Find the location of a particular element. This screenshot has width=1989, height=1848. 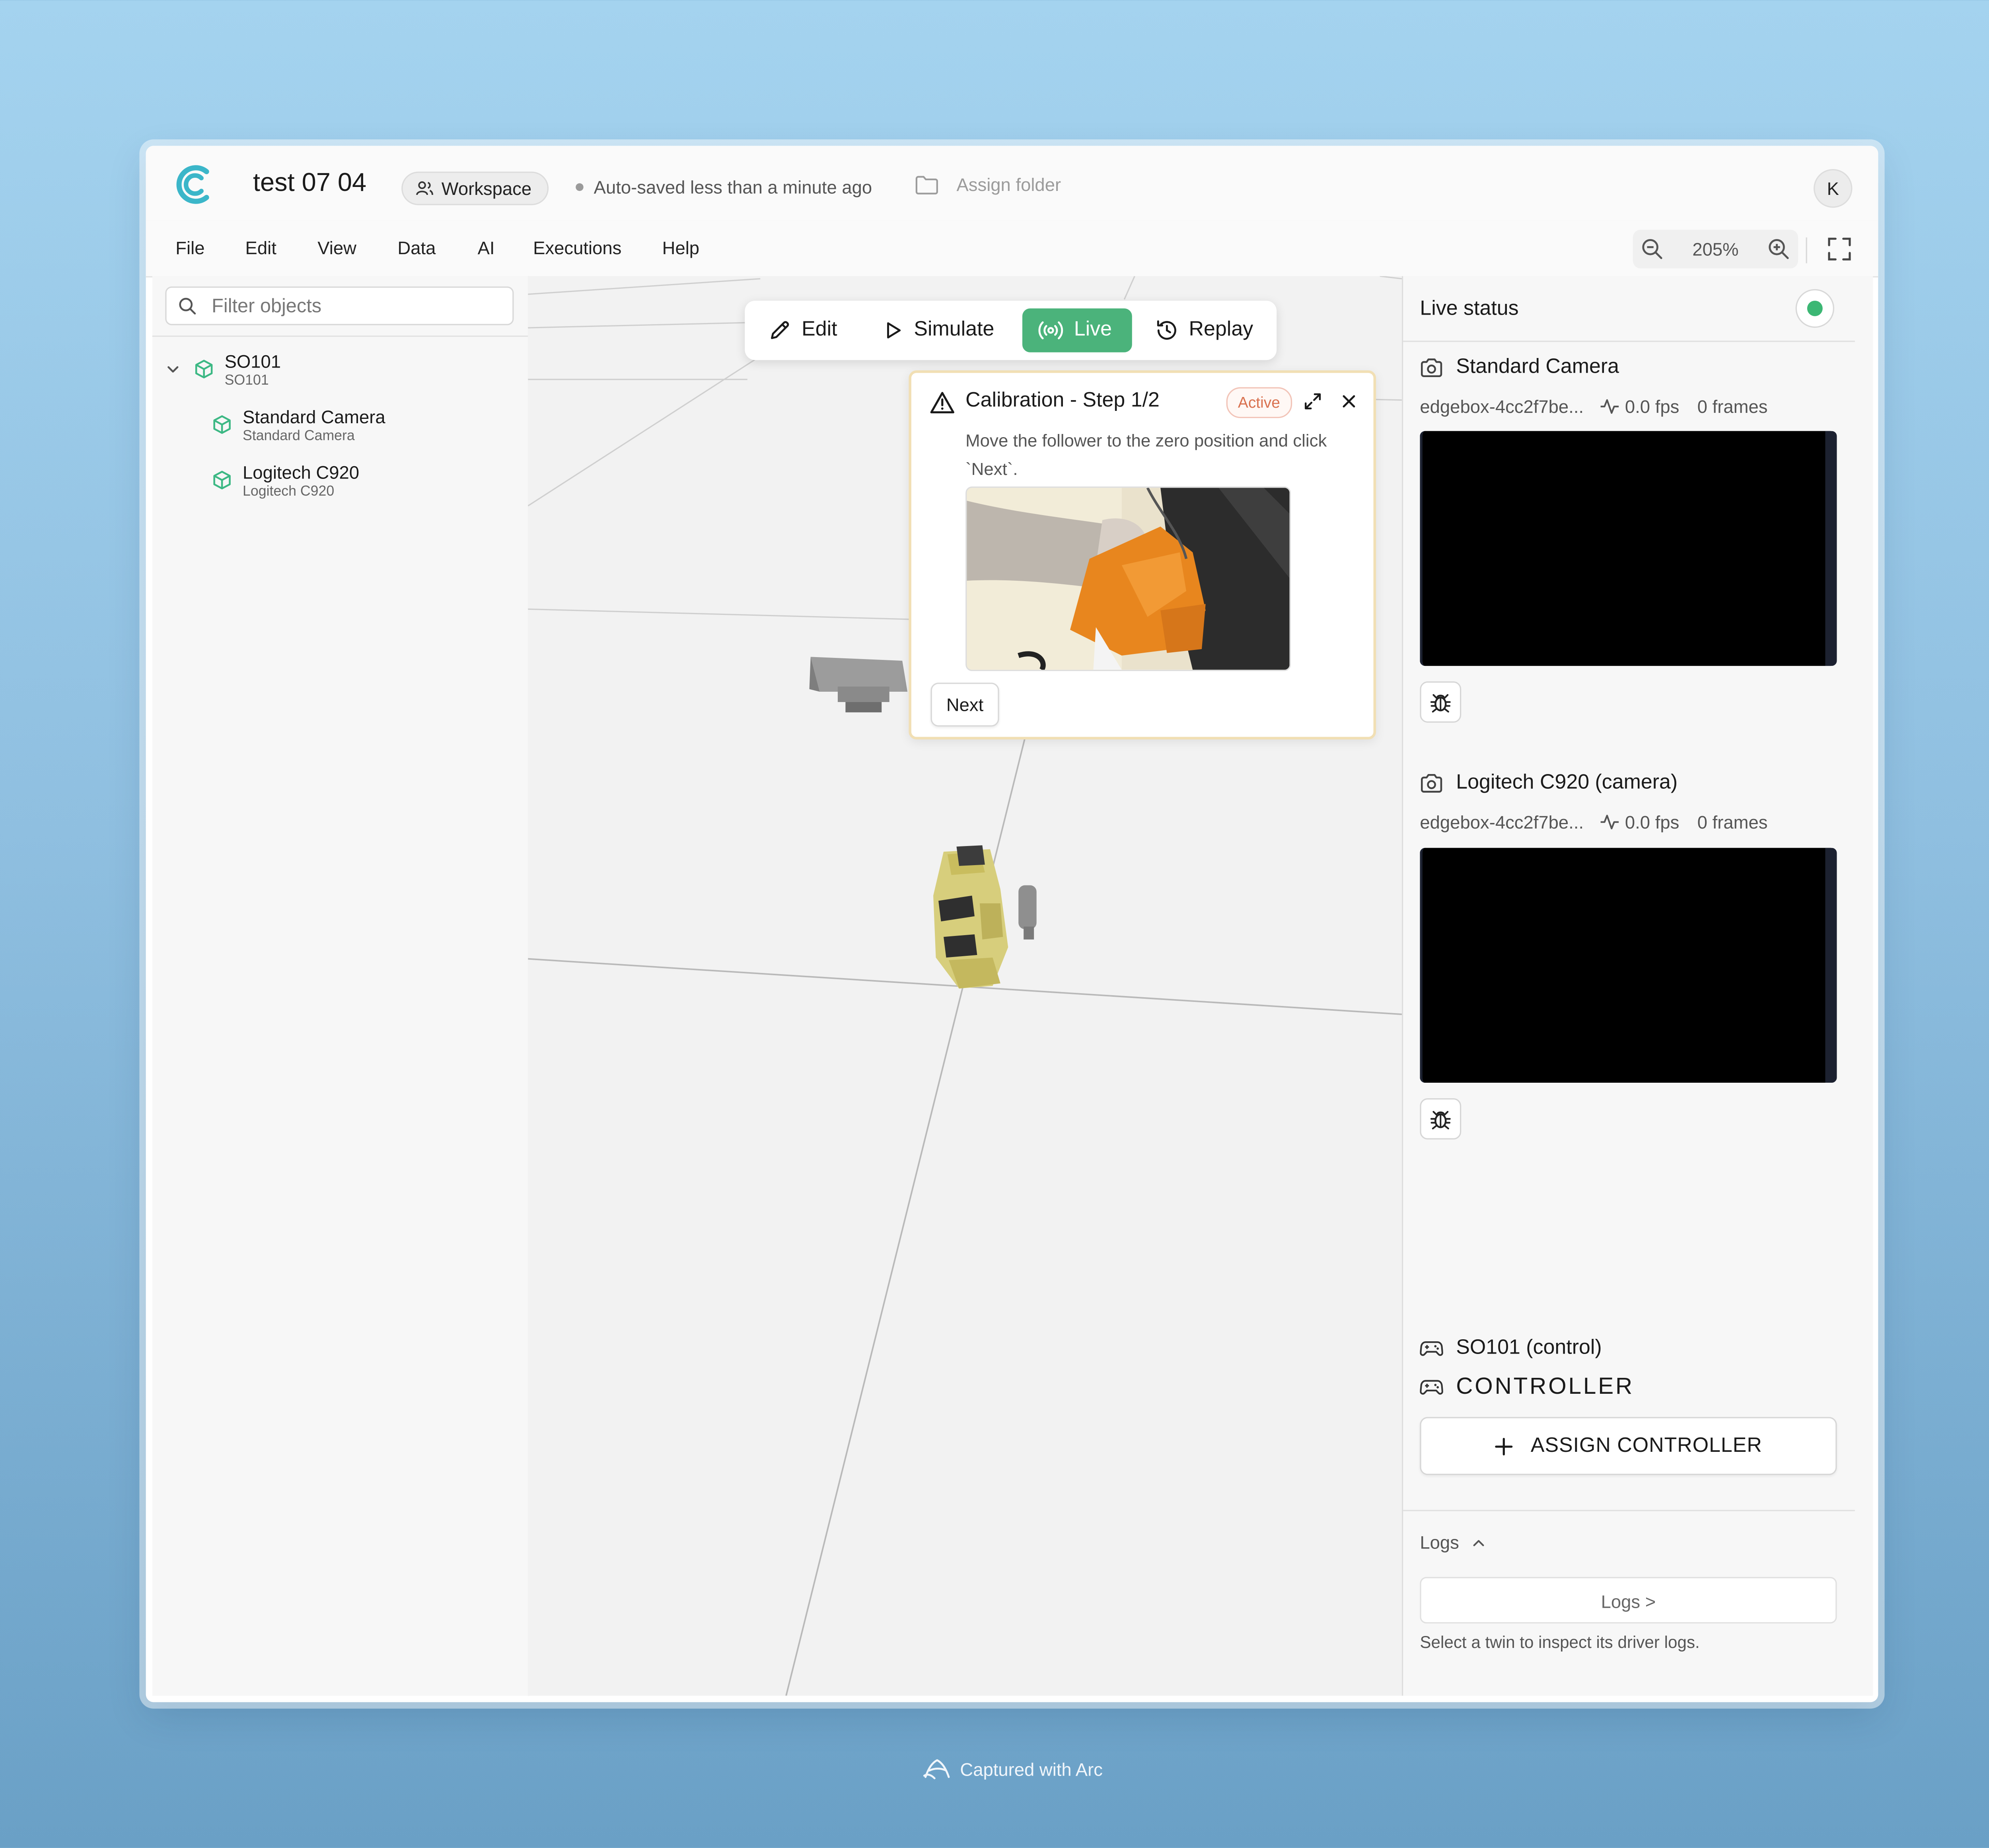

camera-icon is located at coordinates (1431, 783).